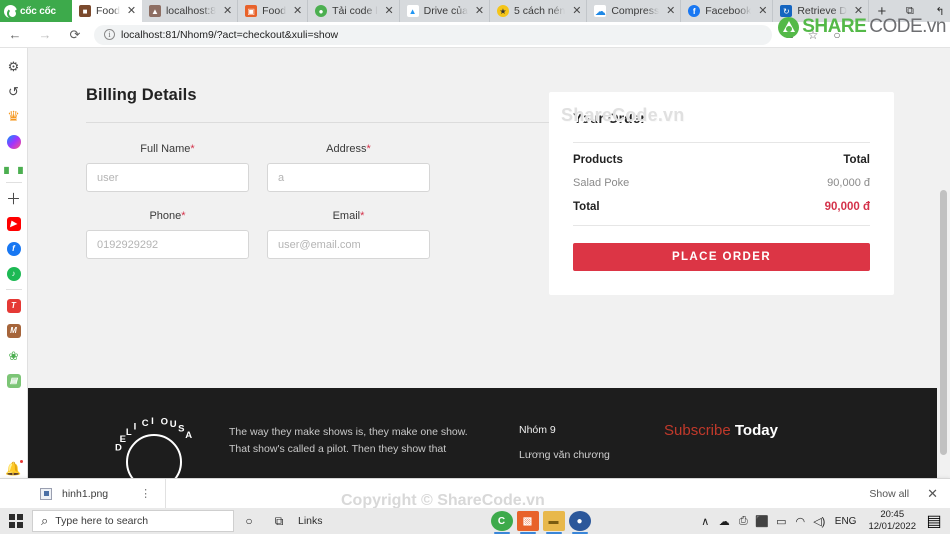 The width and height of the screenshot is (950, 534). What do you see at coordinates (75, 35) in the screenshot?
I see `reload-button: ⟳` at bounding box center [75, 35].